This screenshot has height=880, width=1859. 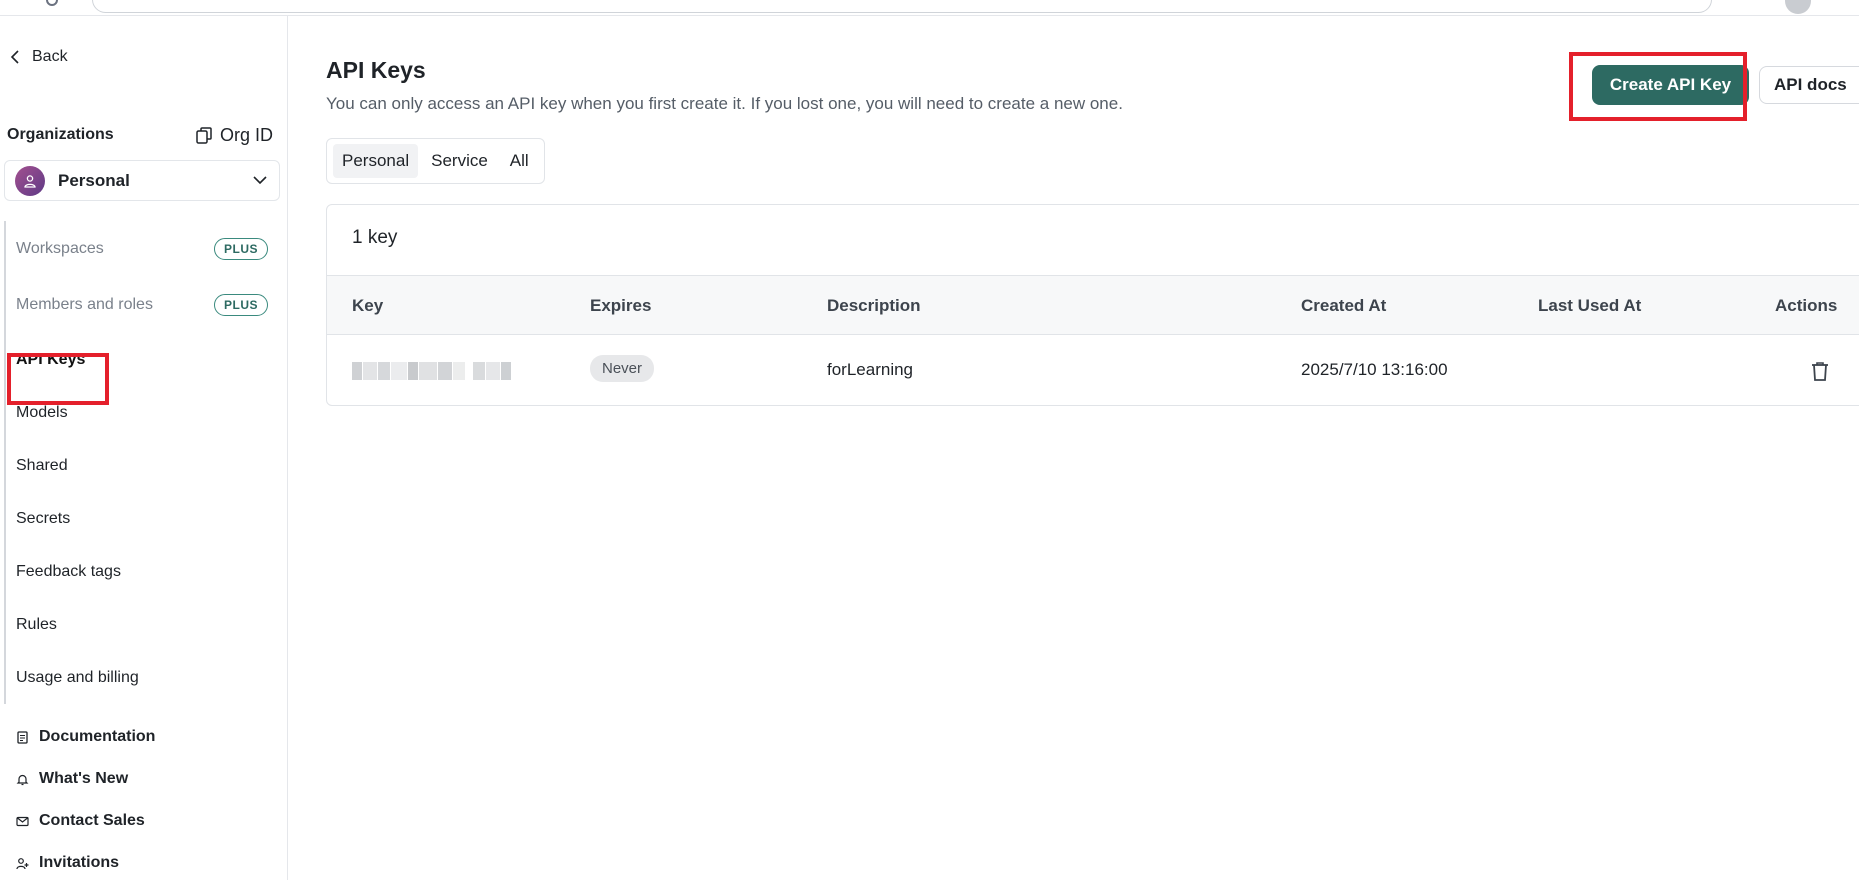 I want to click on contact-sales-label: Contact Sales, so click(x=92, y=820).